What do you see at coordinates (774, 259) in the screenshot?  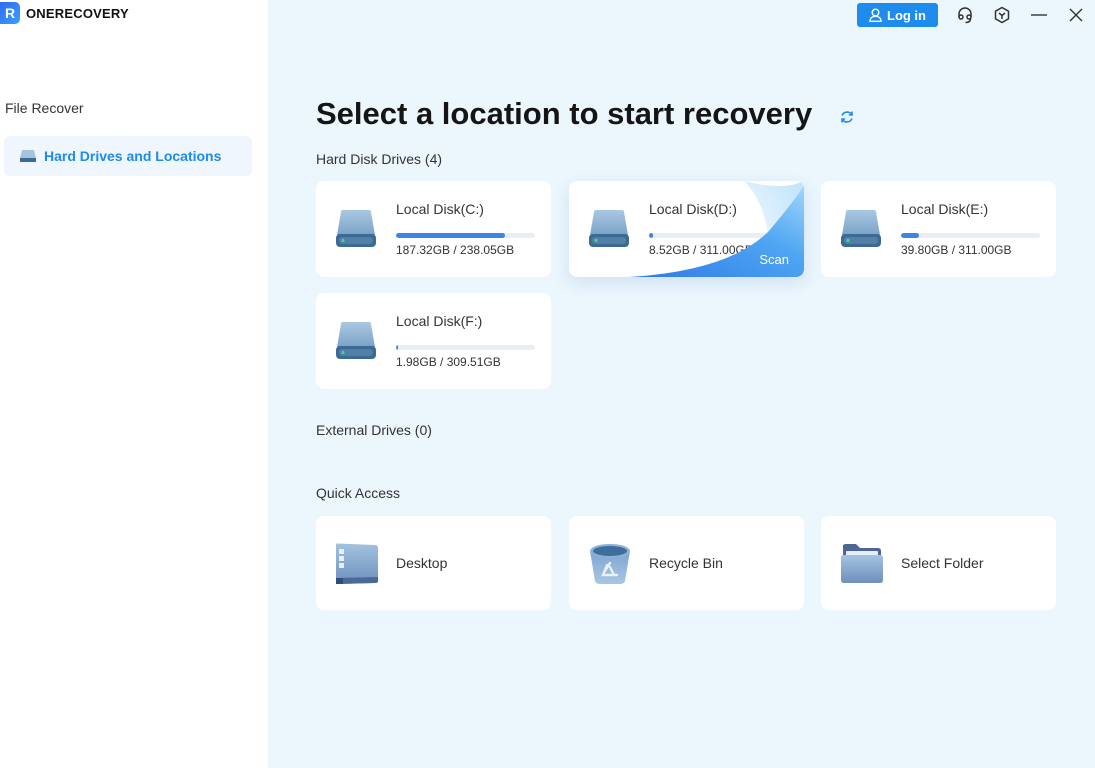 I see `scan-button: Scan` at bounding box center [774, 259].